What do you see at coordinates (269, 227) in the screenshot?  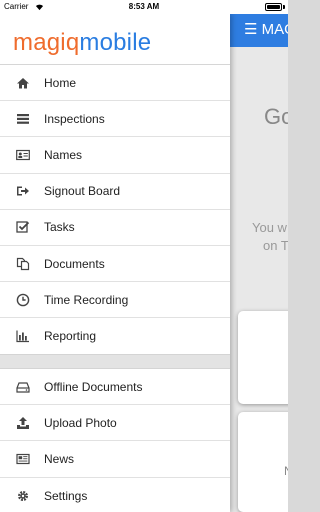 I see `info-text-line-1: You w` at bounding box center [269, 227].